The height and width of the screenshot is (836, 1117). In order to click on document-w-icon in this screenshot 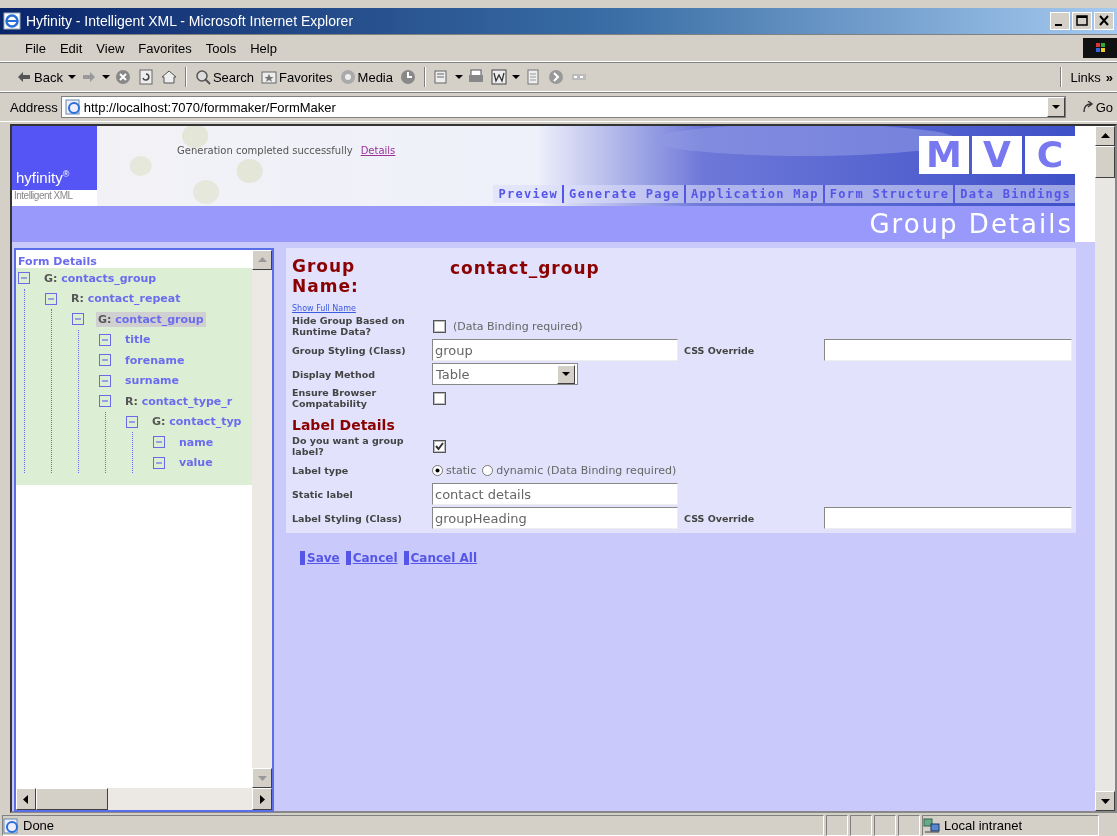, I will do `click(499, 77)`.